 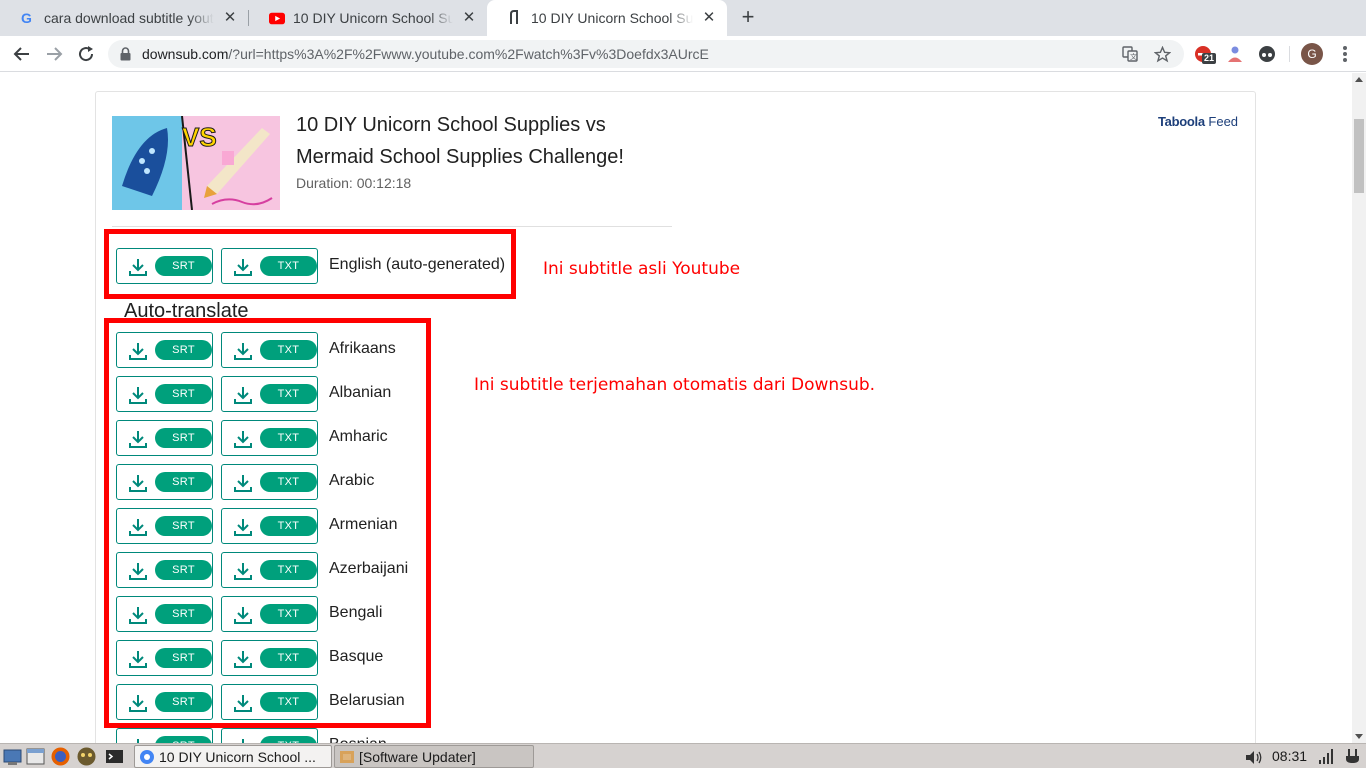 I want to click on tab-downsub: 10 DIY Unicorn School Supplies ✕, so click(x=607, y=18).